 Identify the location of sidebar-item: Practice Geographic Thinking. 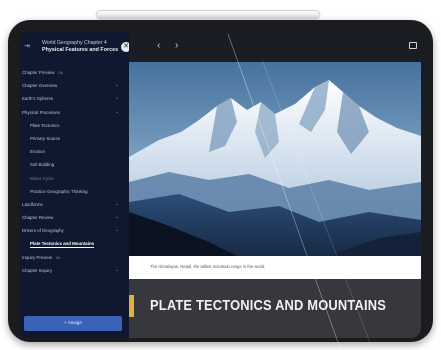
(74, 191).